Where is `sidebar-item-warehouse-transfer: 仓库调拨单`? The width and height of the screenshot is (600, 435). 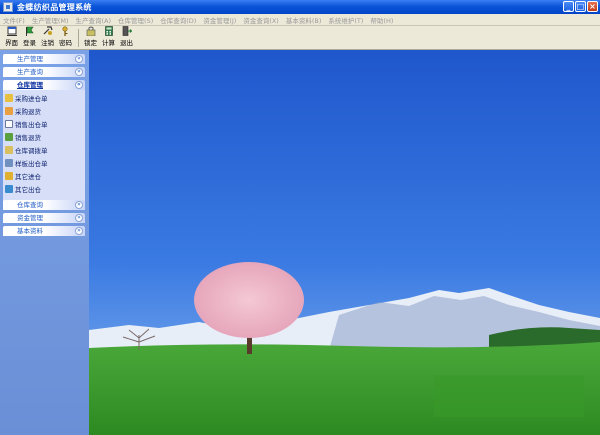 sidebar-item-warehouse-transfer: 仓库调拨单 is located at coordinates (26, 149).